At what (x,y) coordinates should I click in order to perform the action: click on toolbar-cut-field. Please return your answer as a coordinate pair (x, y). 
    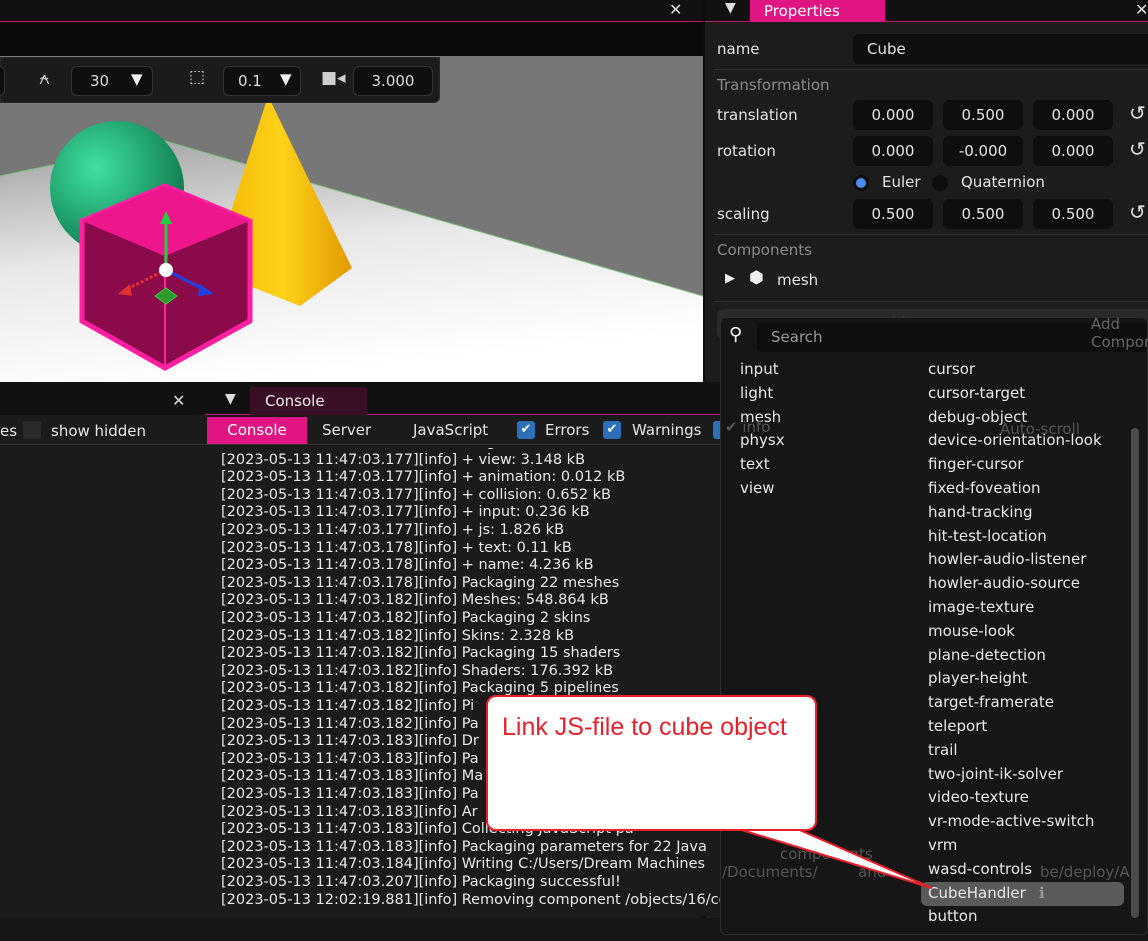
    Looking at the image, I should click on (2, 81).